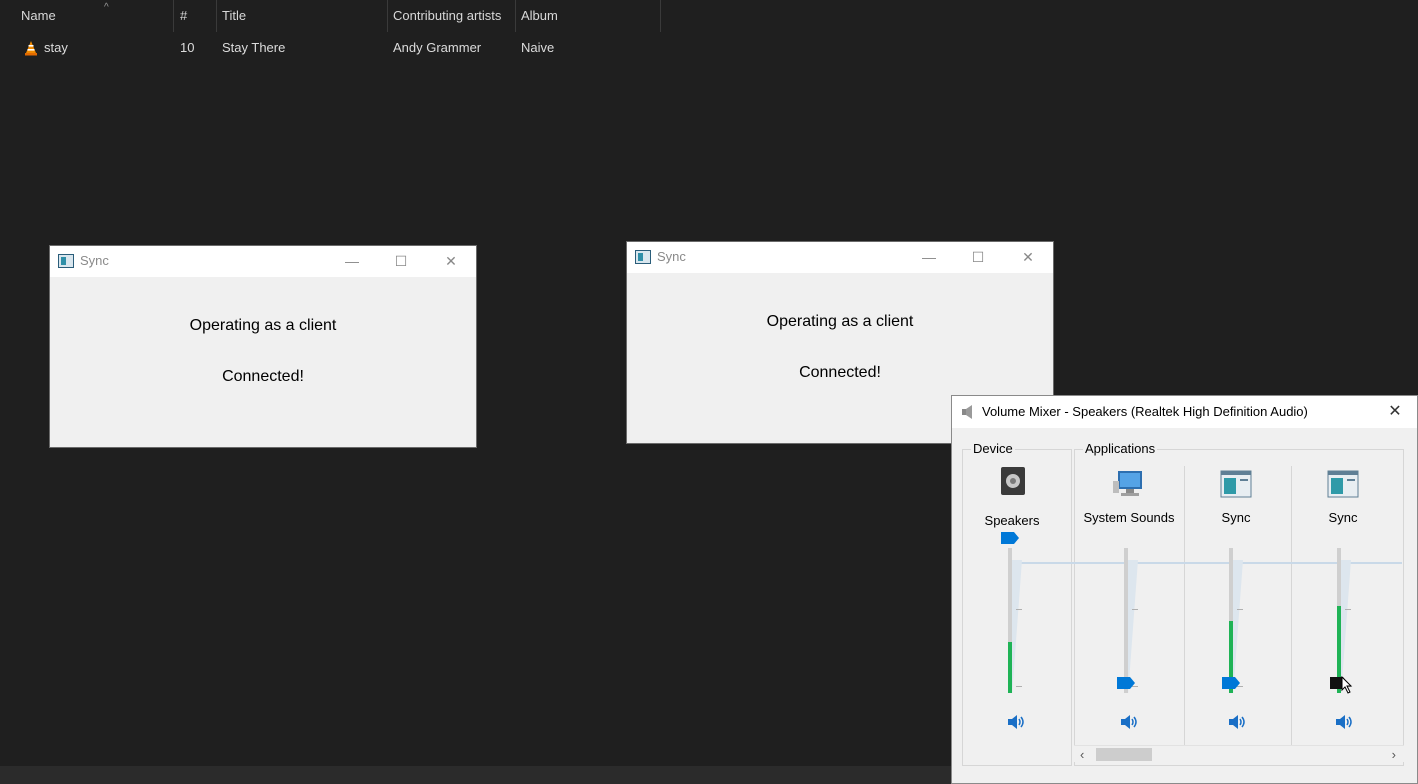 The width and height of the screenshot is (1418, 784). I want to click on channel-label-system-sounds: System Sounds, so click(1129, 517).